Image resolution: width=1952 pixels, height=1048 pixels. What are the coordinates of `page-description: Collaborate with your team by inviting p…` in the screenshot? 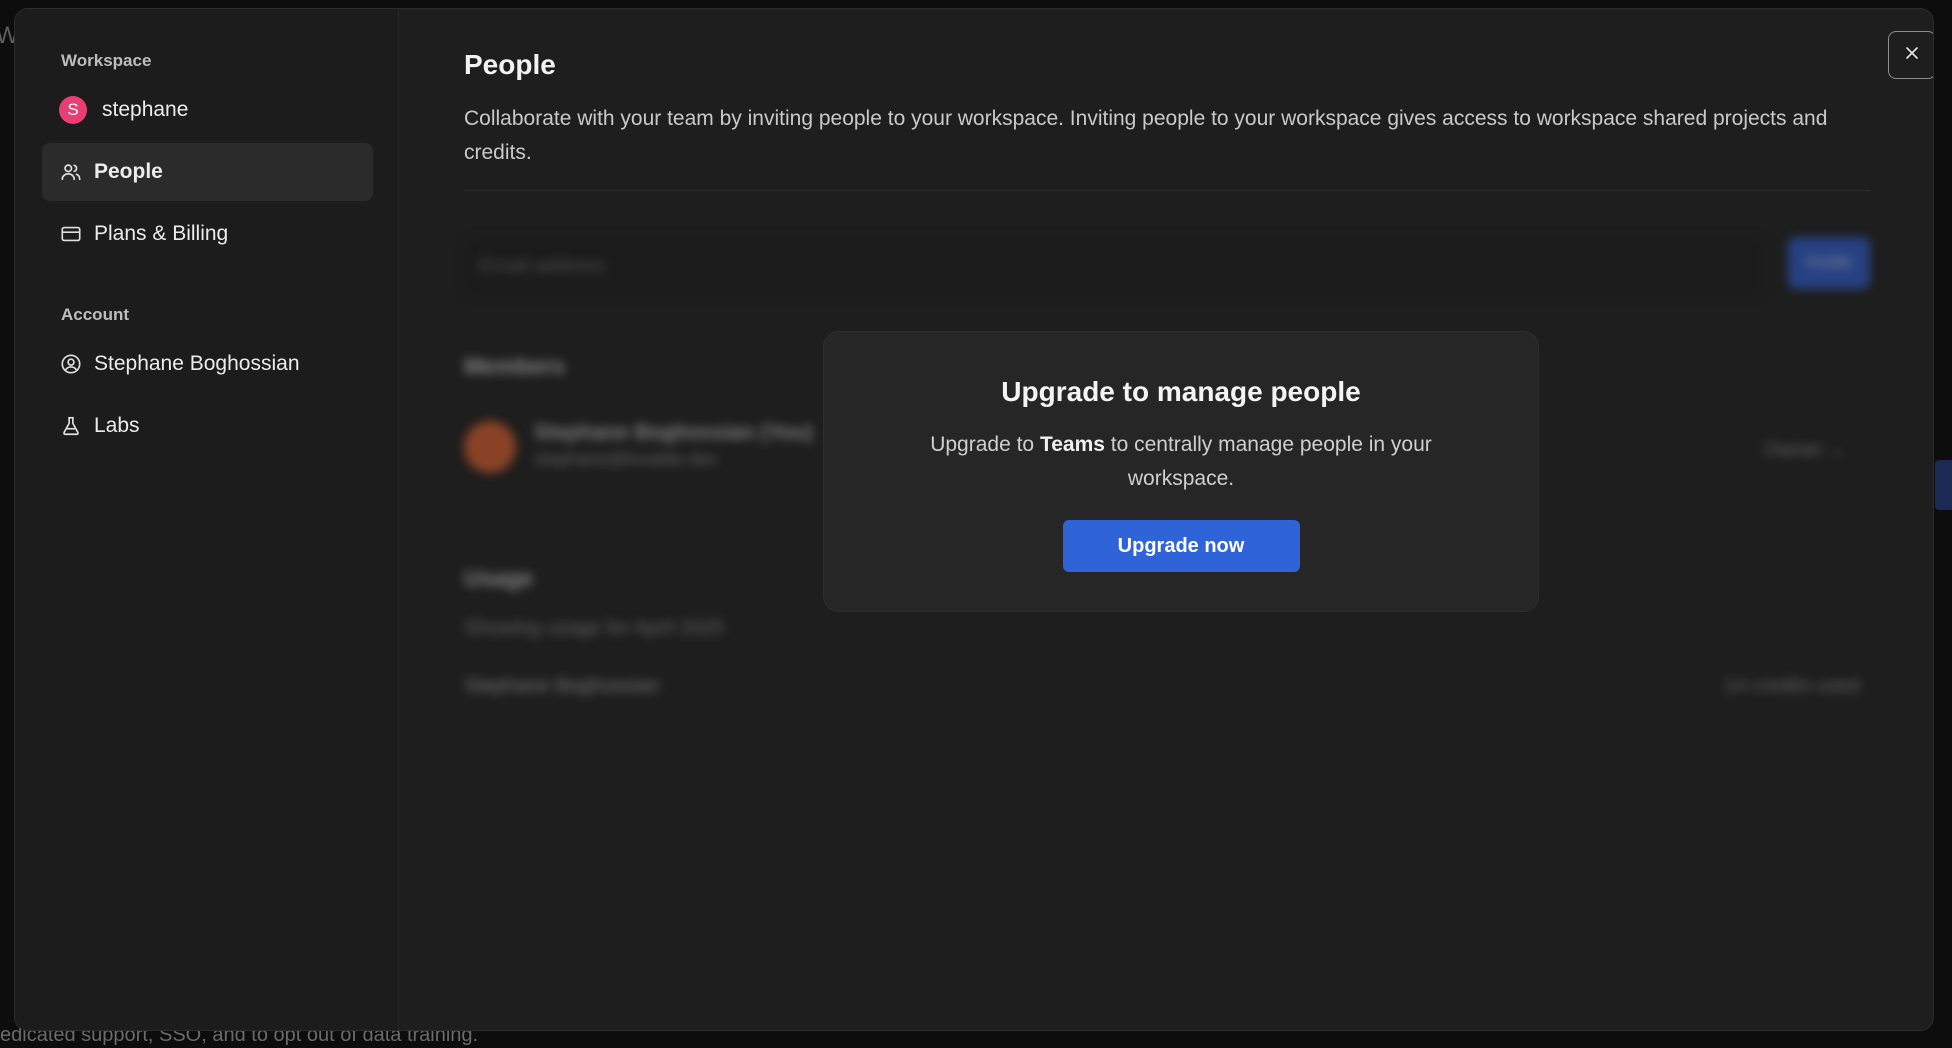 It's located at (1146, 135).